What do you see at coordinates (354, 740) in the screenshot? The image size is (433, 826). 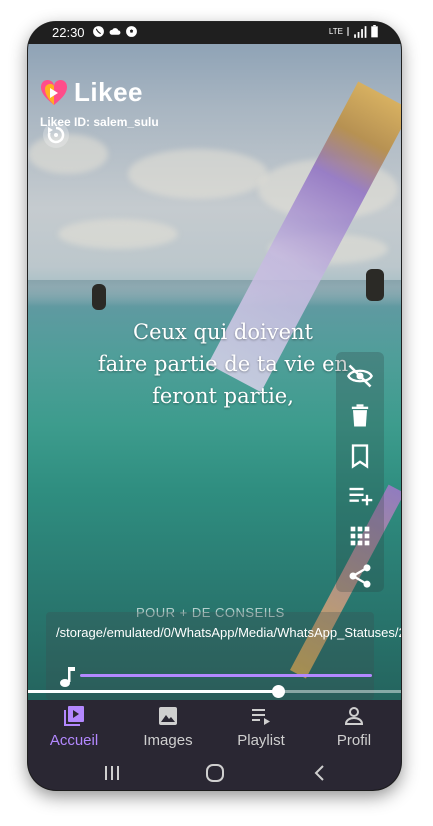 I see `nav-label: Profil` at bounding box center [354, 740].